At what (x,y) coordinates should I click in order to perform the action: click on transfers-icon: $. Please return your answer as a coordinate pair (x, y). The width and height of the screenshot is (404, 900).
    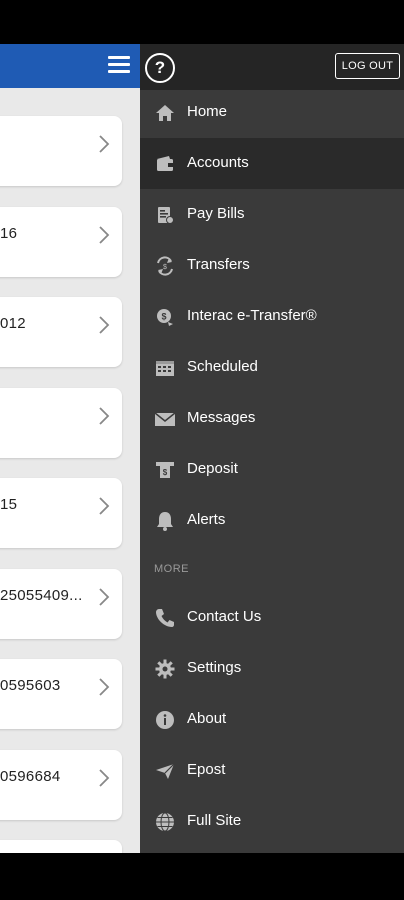
    Looking at the image, I should click on (165, 266).